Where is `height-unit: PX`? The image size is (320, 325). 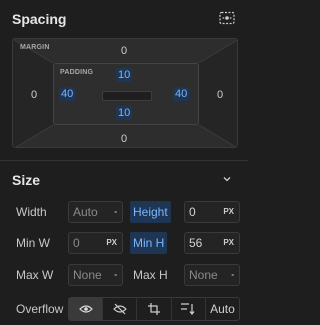 height-unit: PX is located at coordinates (228, 212).